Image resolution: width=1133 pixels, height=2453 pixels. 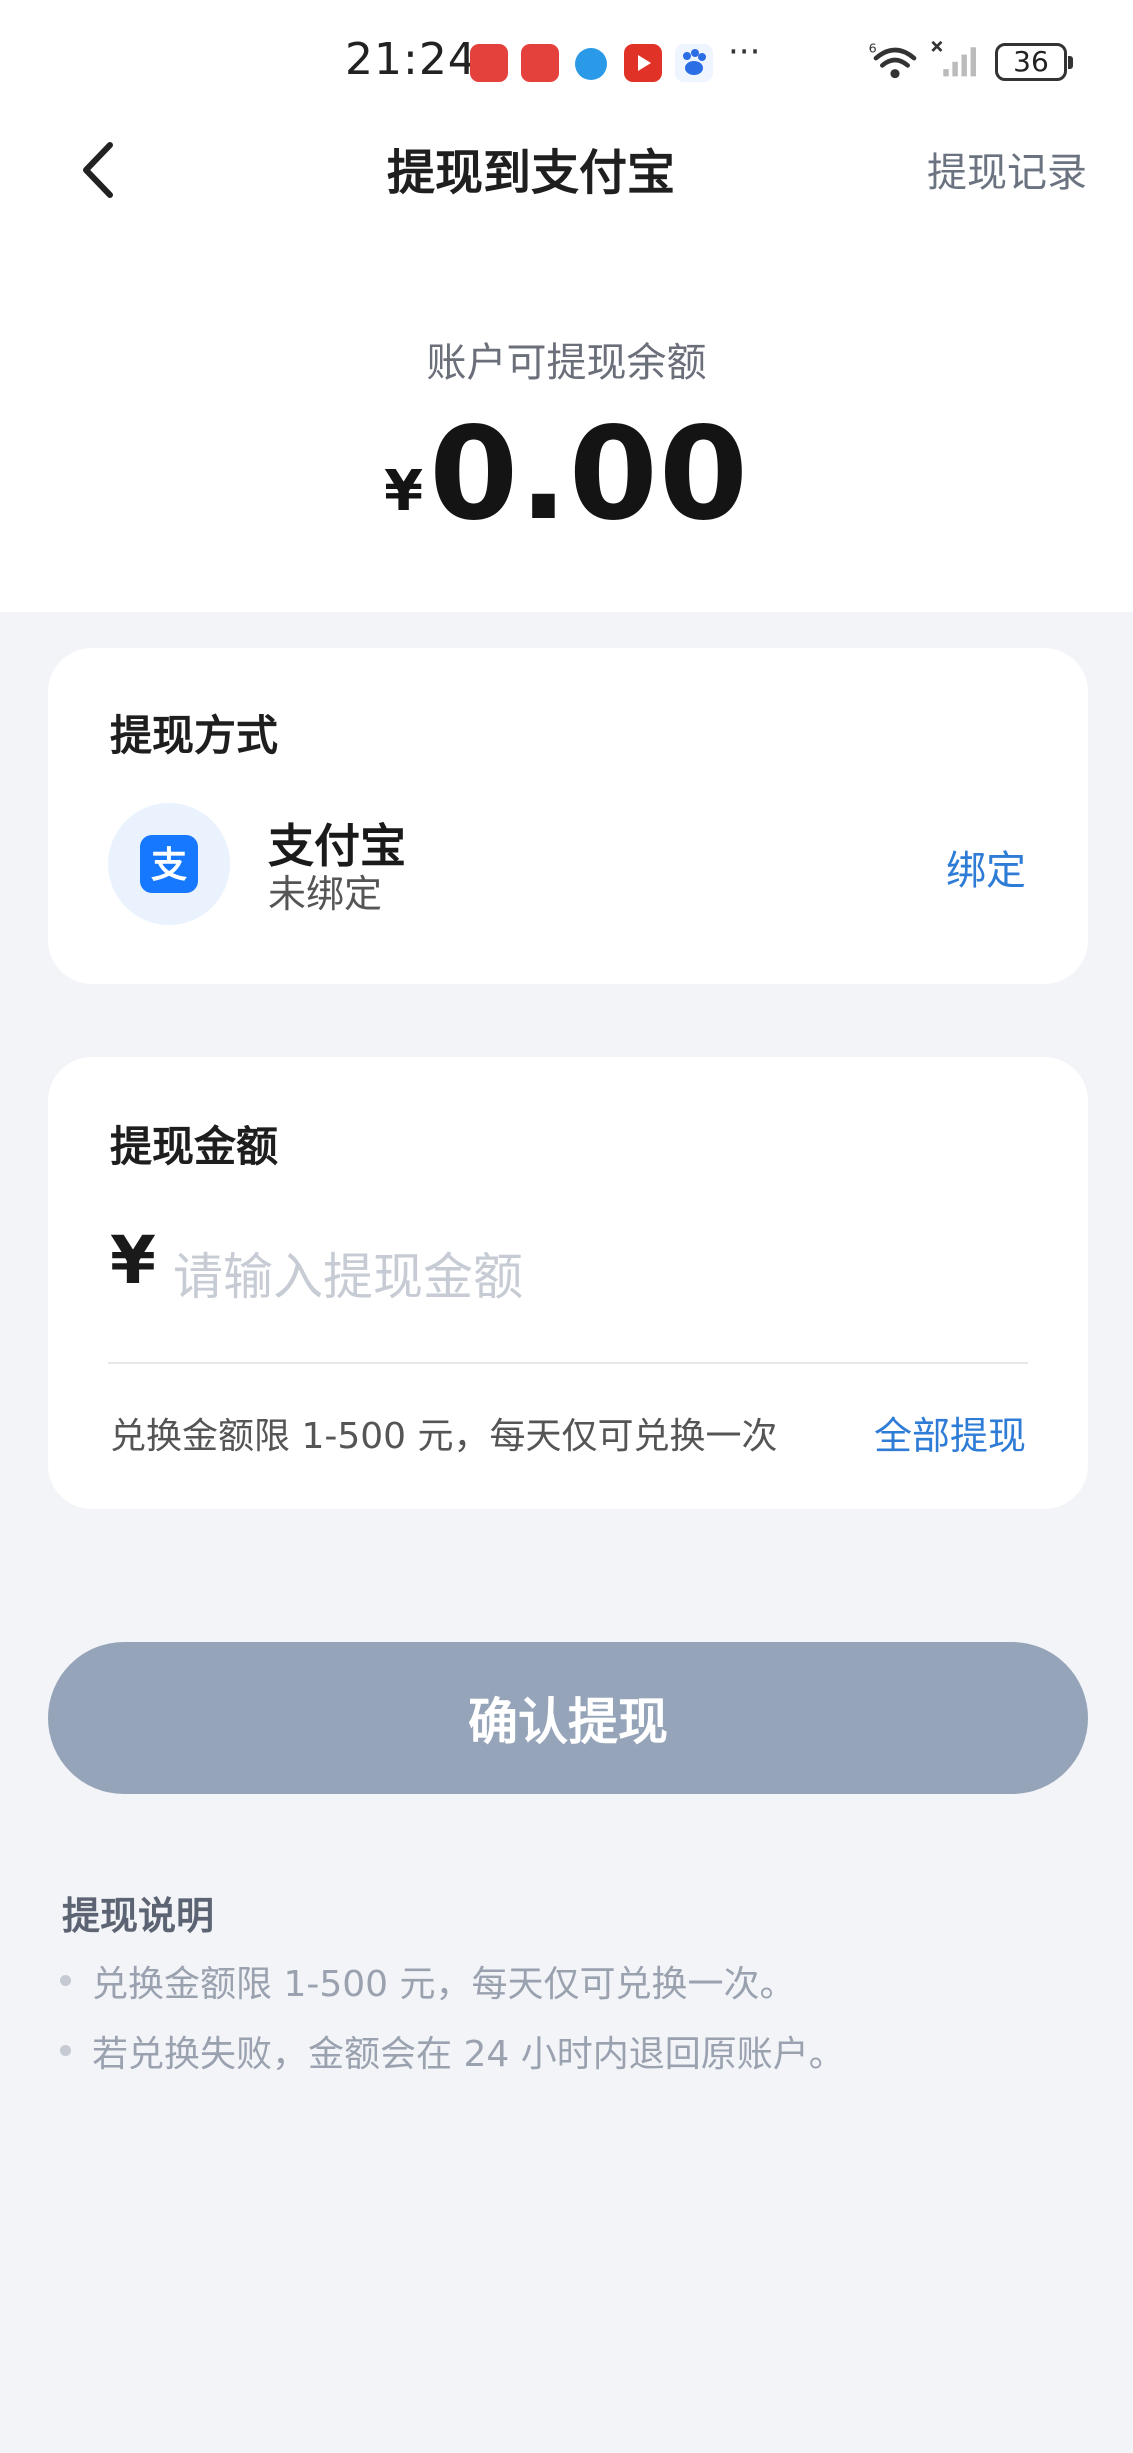 I want to click on battery-level: 36, so click(x=1031, y=61).